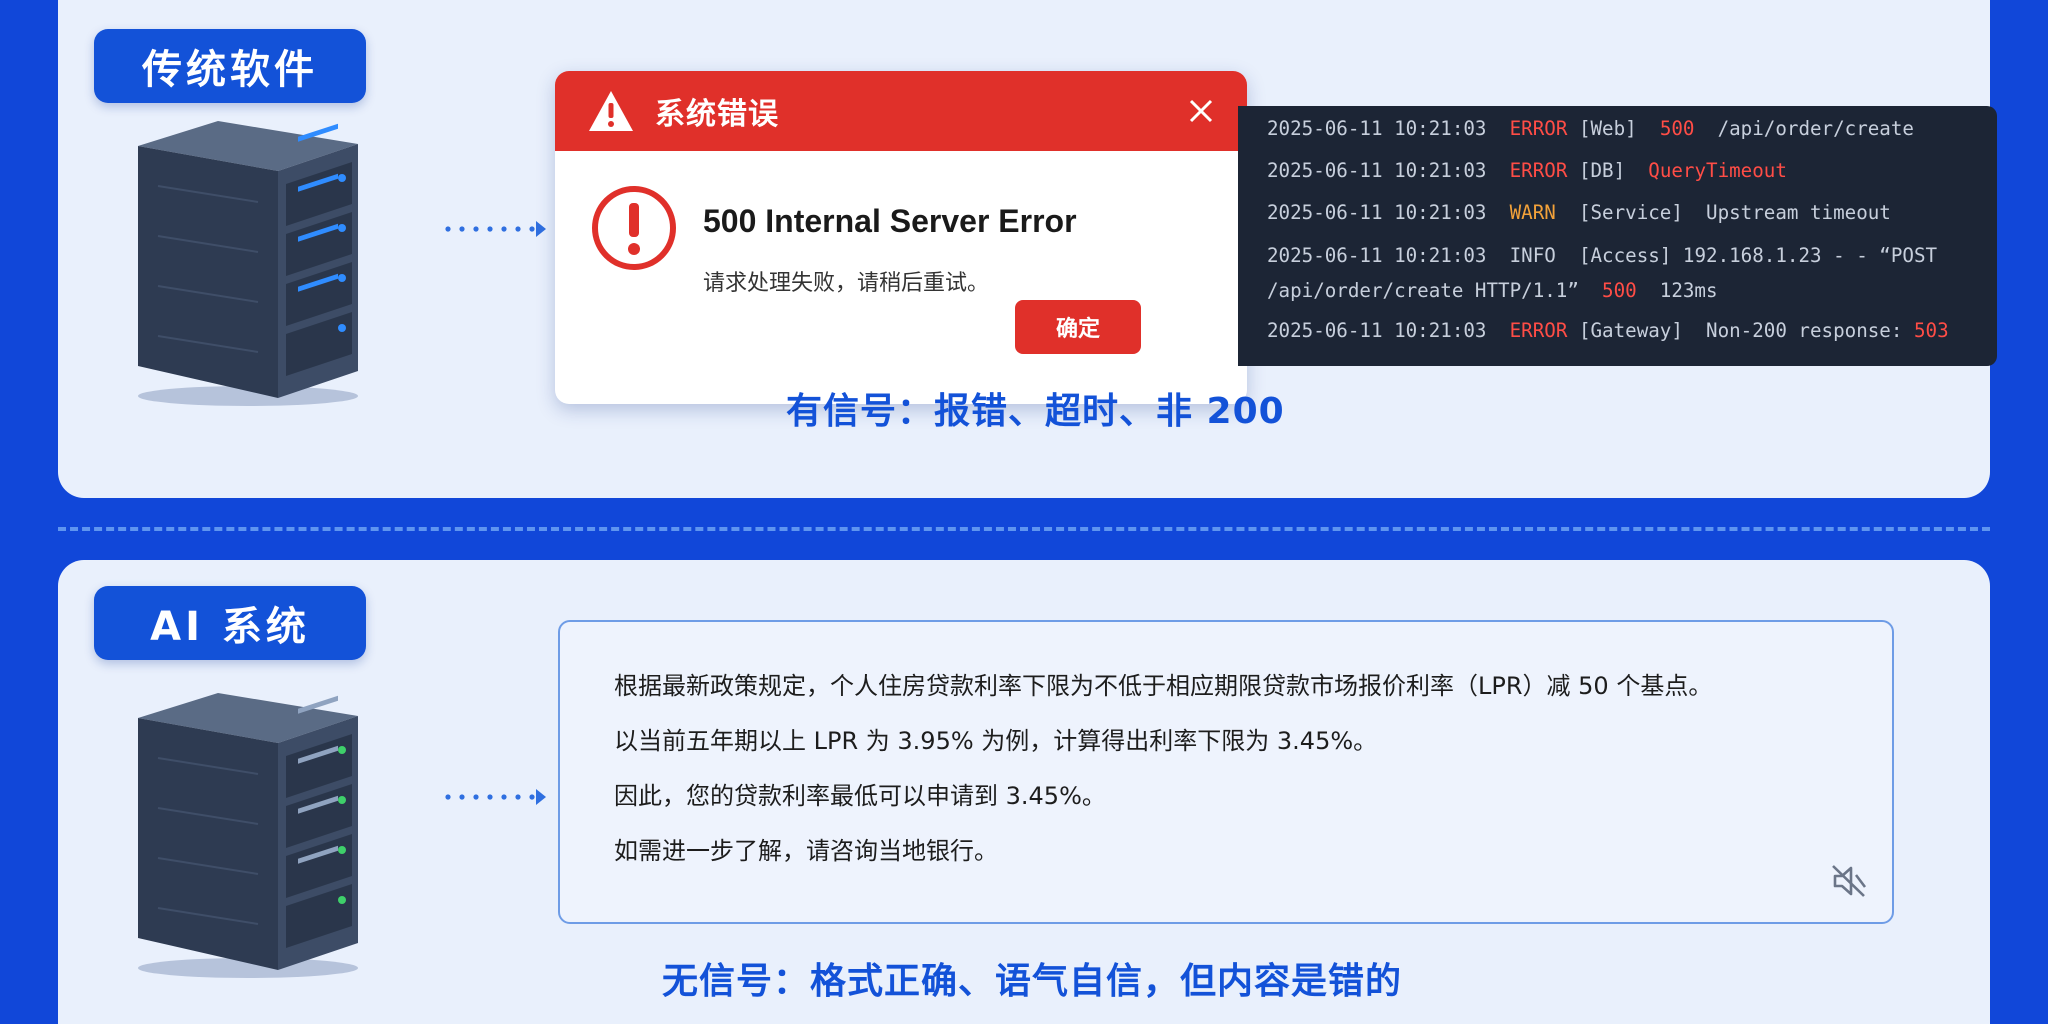 The height and width of the screenshot is (1024, 2048). I want to click on answer-line: 如需进一步了解，请咨询当地银行。, so click(806, 851).